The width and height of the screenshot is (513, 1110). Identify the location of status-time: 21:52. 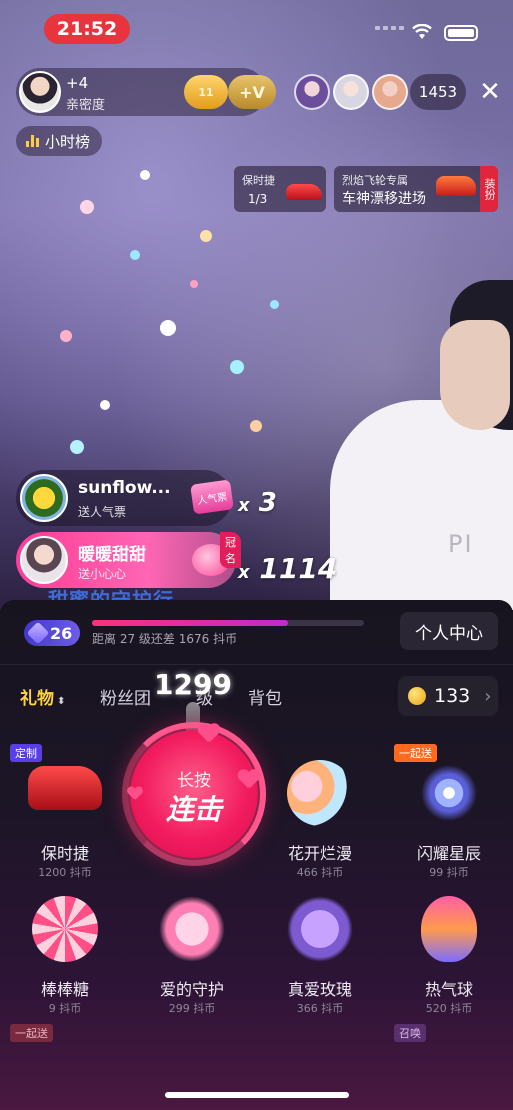
(87, 29).